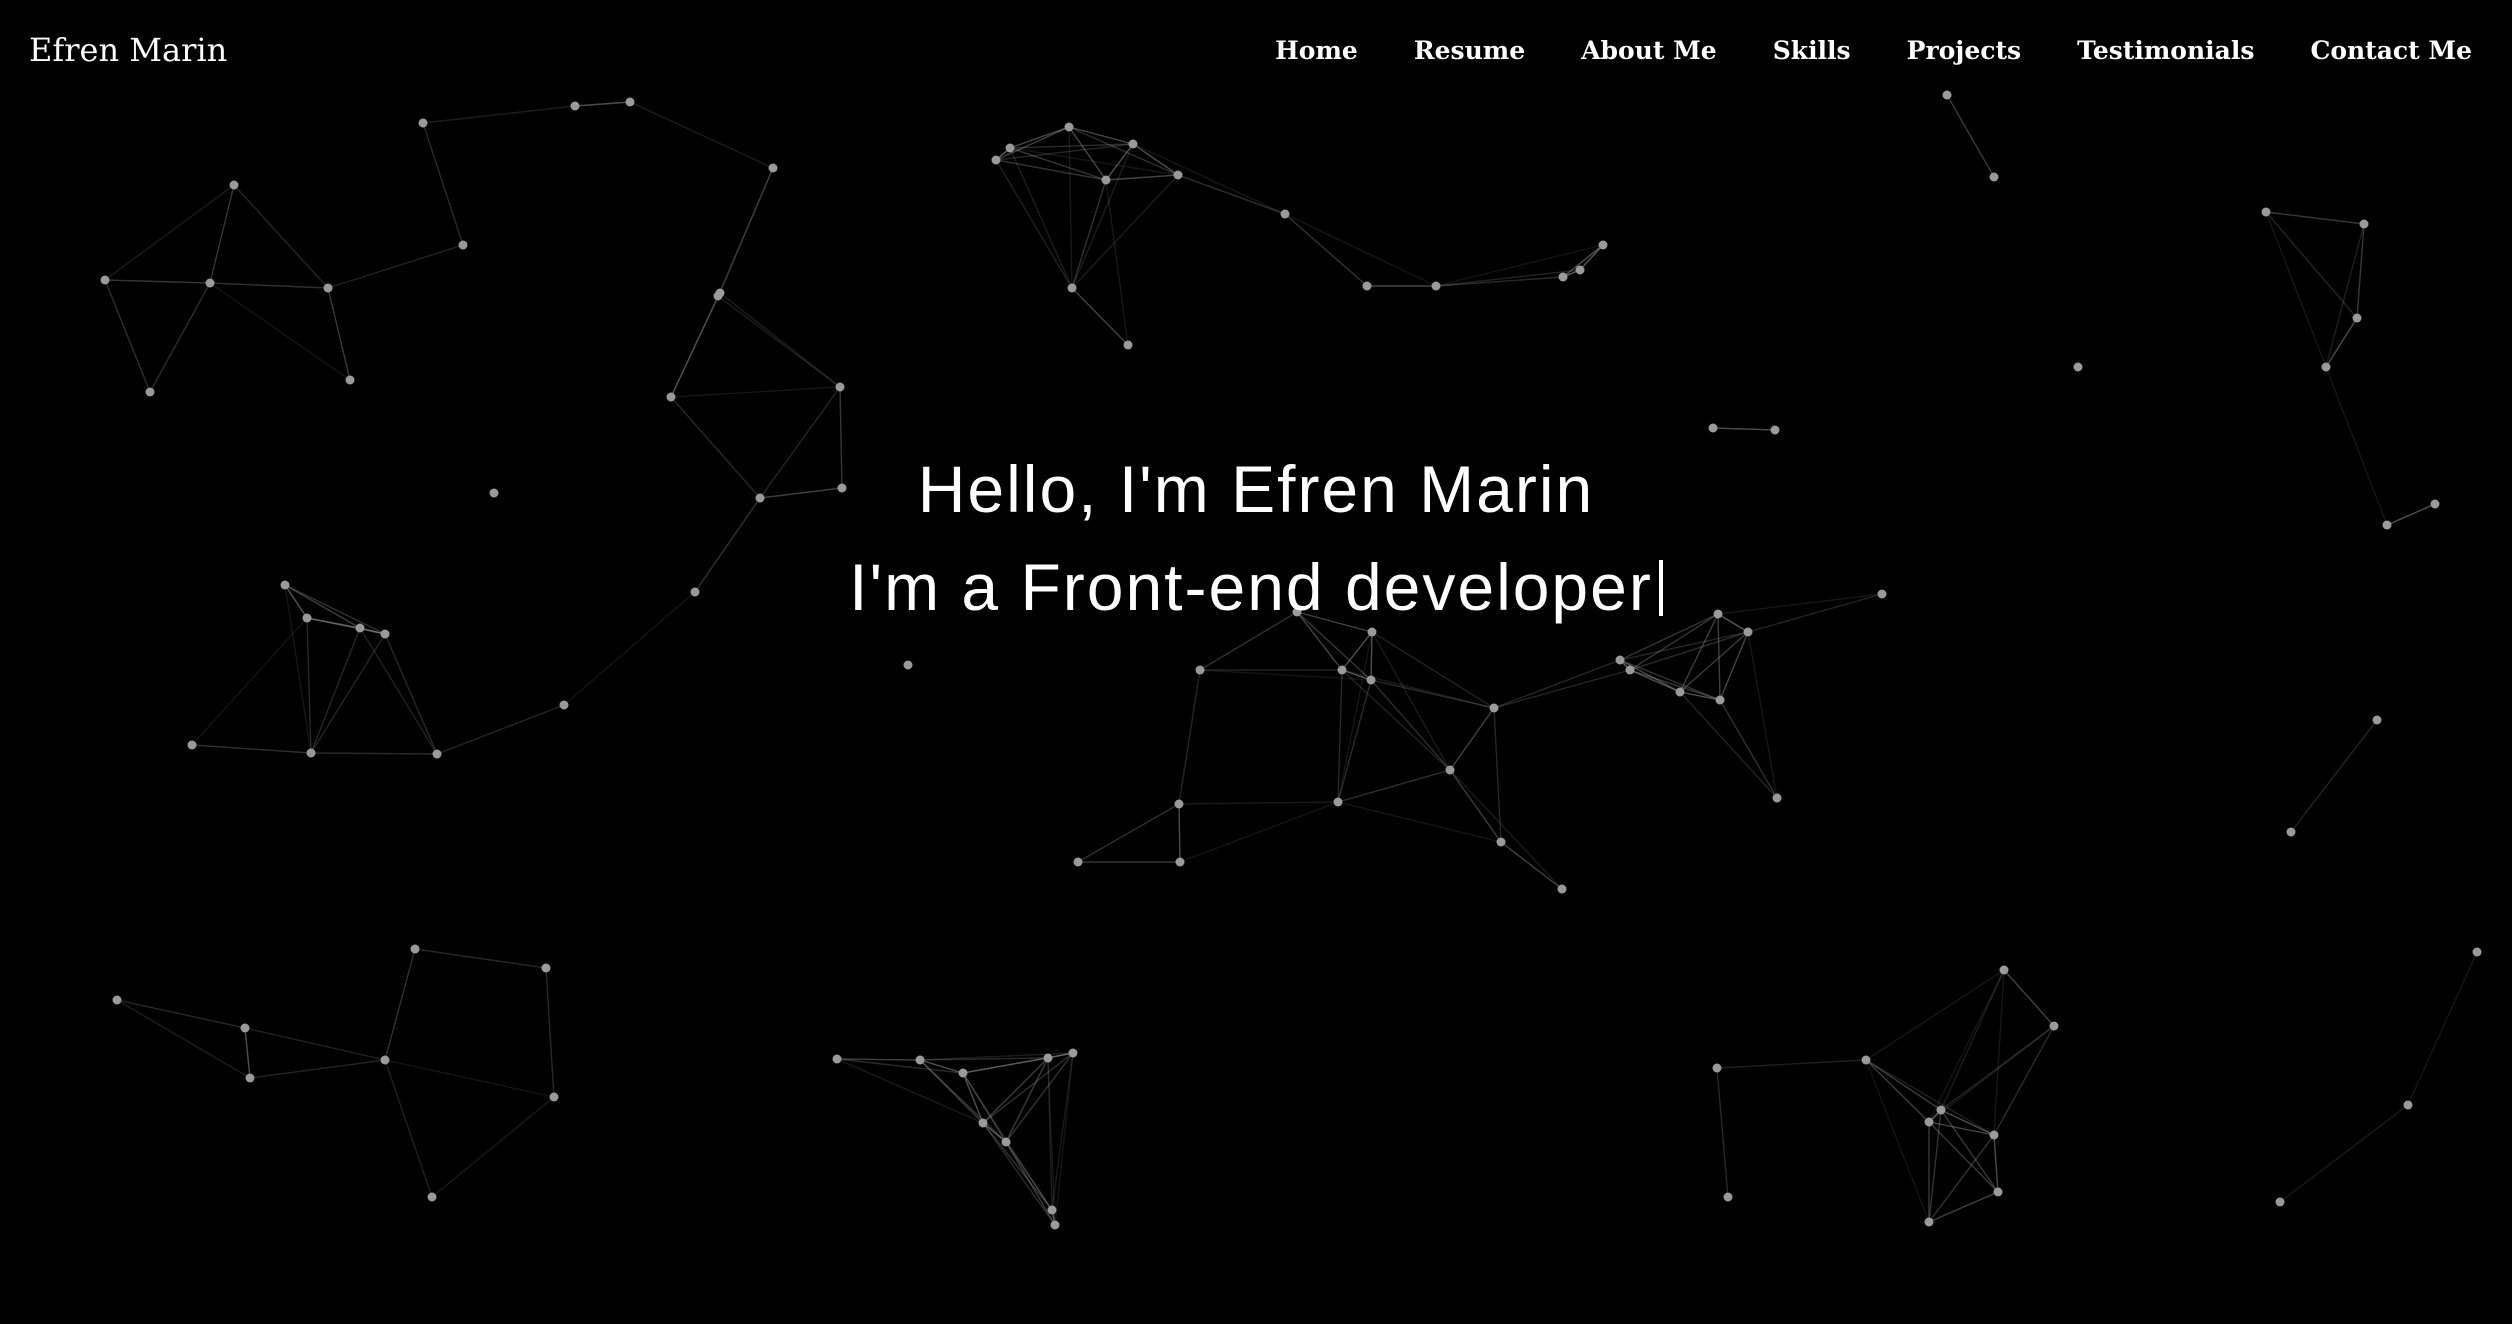 Image resolution: width=2512 pixels, height=1324 pixels. What do you see at coordinates (1469, 50) in the screenshot?
I see `nav-link-resume: Resume` at bounding box center [1469, 50].